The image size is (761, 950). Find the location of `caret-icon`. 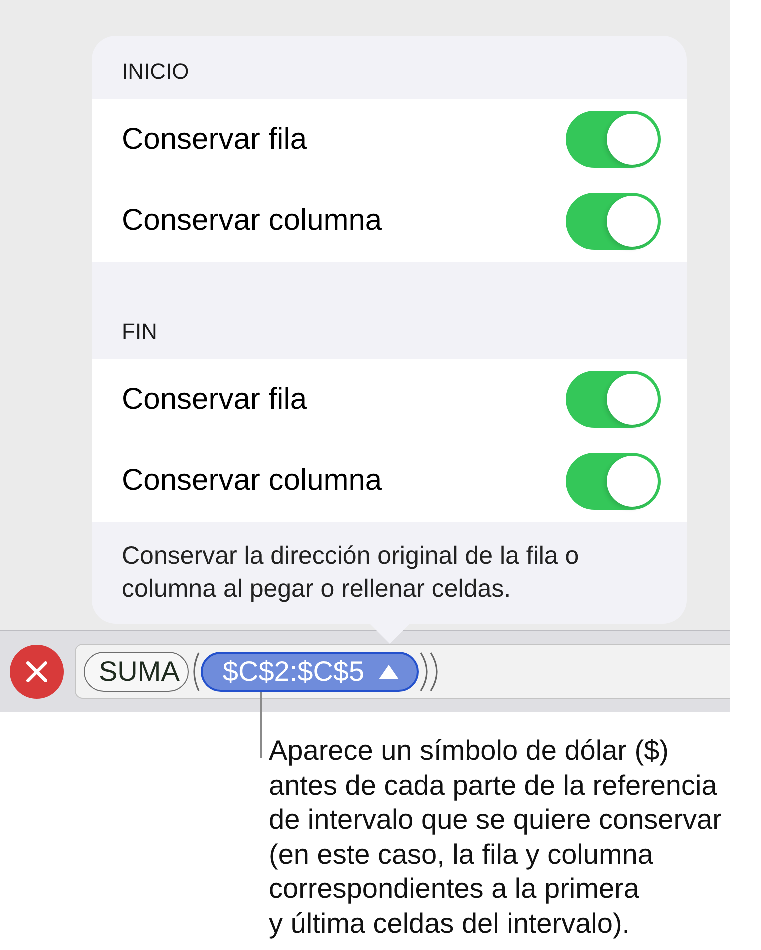

caret-icon is located at coordinates (388, 671).